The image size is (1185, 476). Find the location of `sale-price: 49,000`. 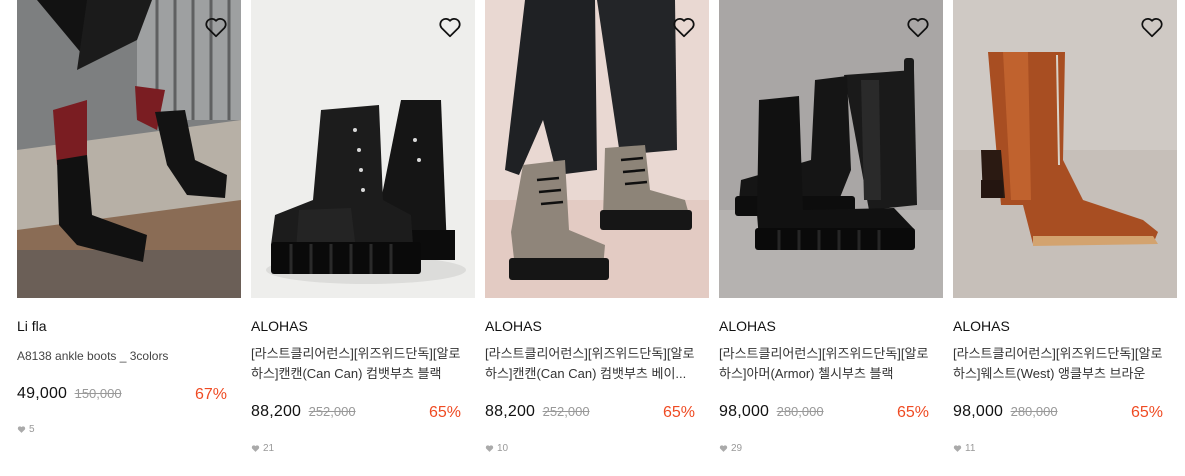

sale-price: 49,000 is located at coordinates (42, 393).